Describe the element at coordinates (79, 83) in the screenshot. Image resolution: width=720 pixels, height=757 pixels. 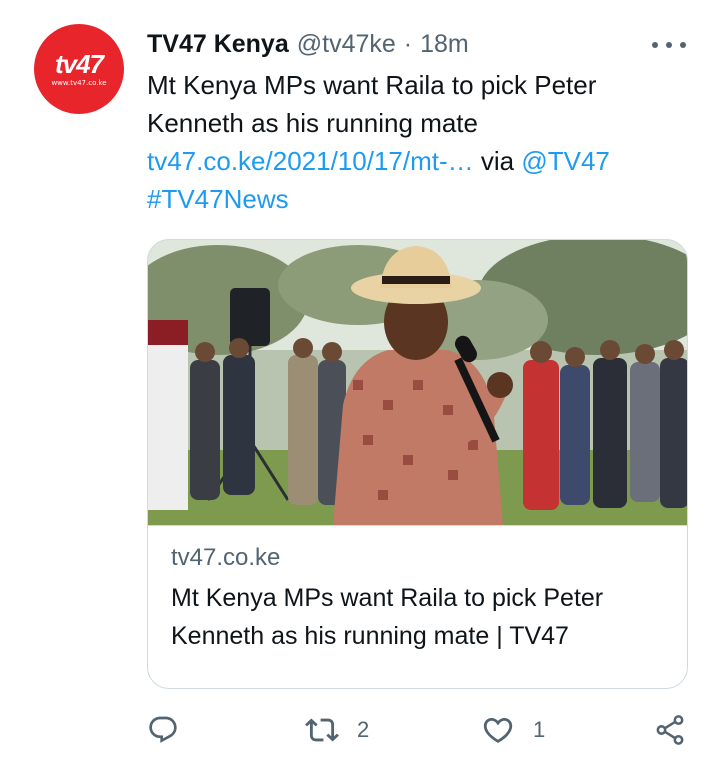
I see `logo-url-text: www.tv47.co.ke` at that location.